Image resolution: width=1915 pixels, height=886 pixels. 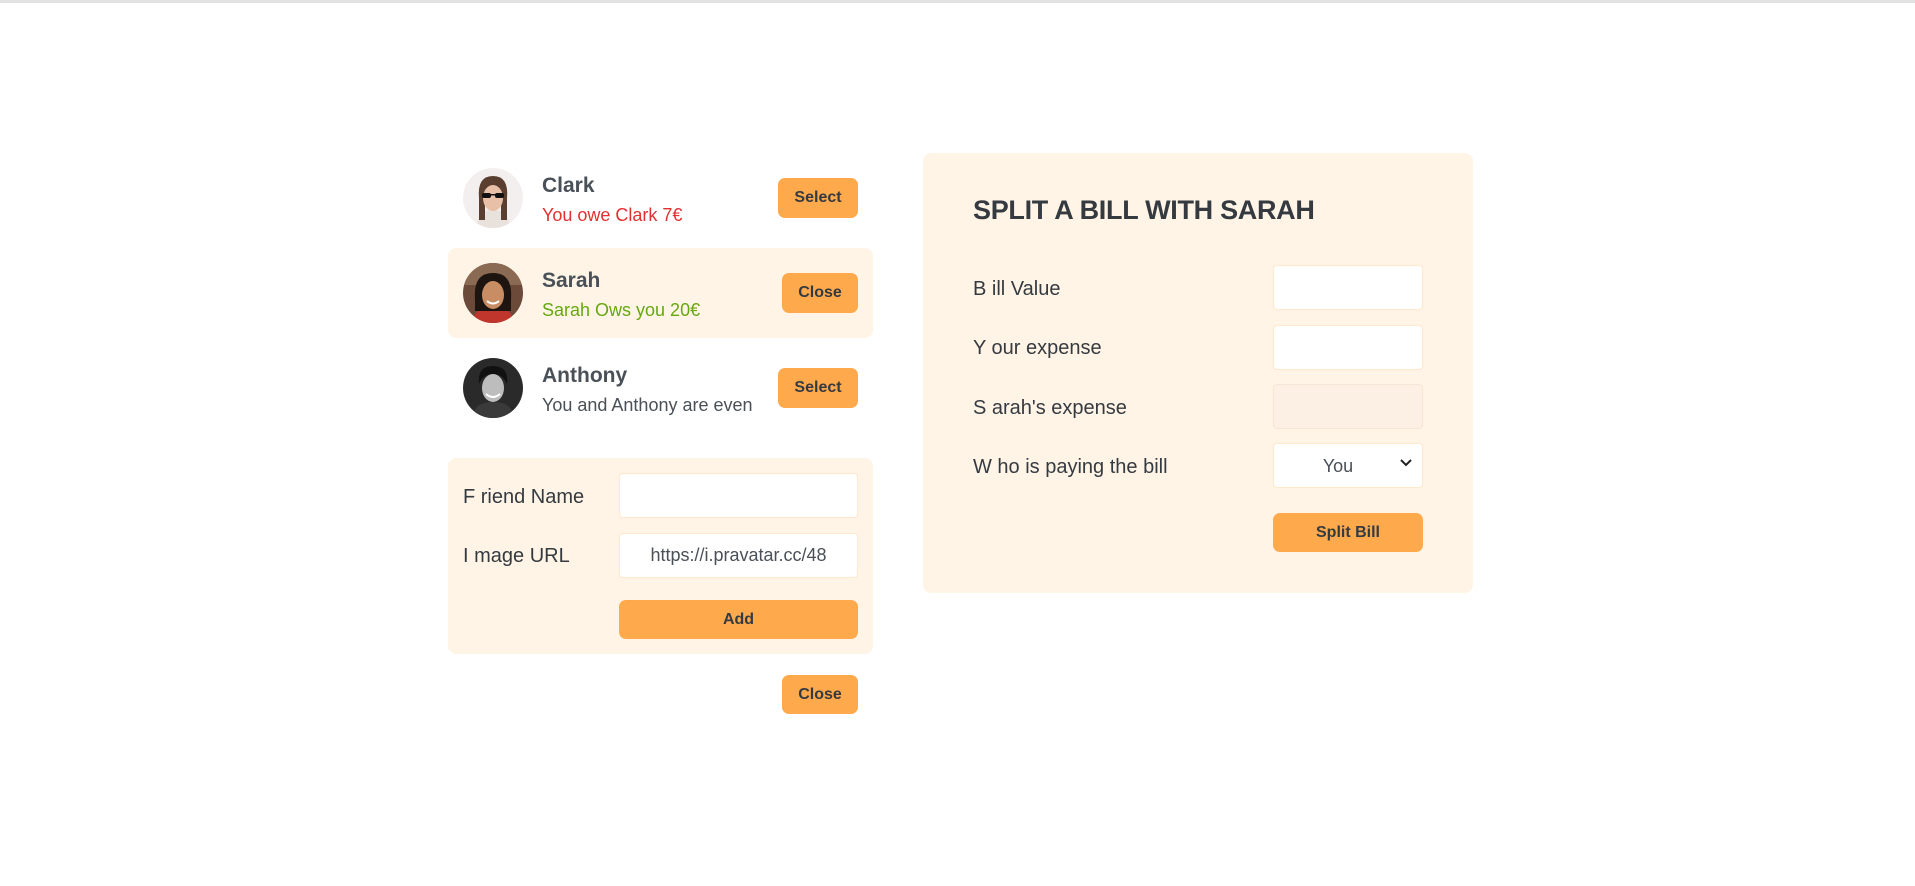 What do you see at coordinates (568, 185) in the screenshot?
I see `friend-name: Clark` at bounding box center [568, 185].